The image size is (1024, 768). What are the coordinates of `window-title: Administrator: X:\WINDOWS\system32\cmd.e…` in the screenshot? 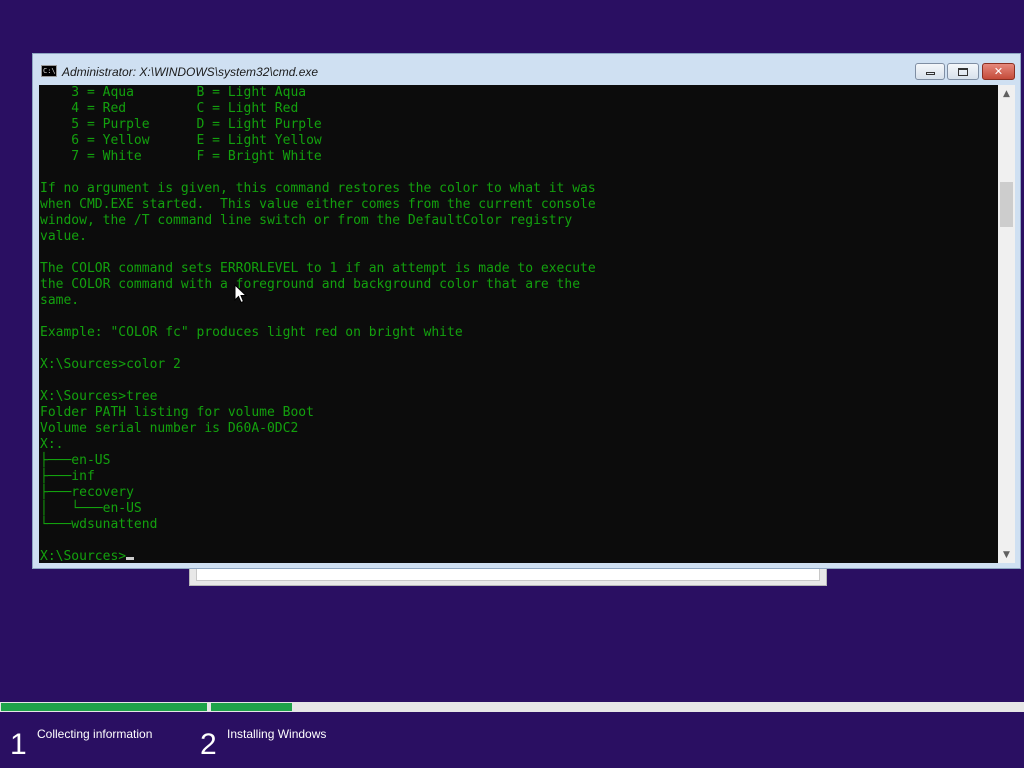 It's located at (190, 72).